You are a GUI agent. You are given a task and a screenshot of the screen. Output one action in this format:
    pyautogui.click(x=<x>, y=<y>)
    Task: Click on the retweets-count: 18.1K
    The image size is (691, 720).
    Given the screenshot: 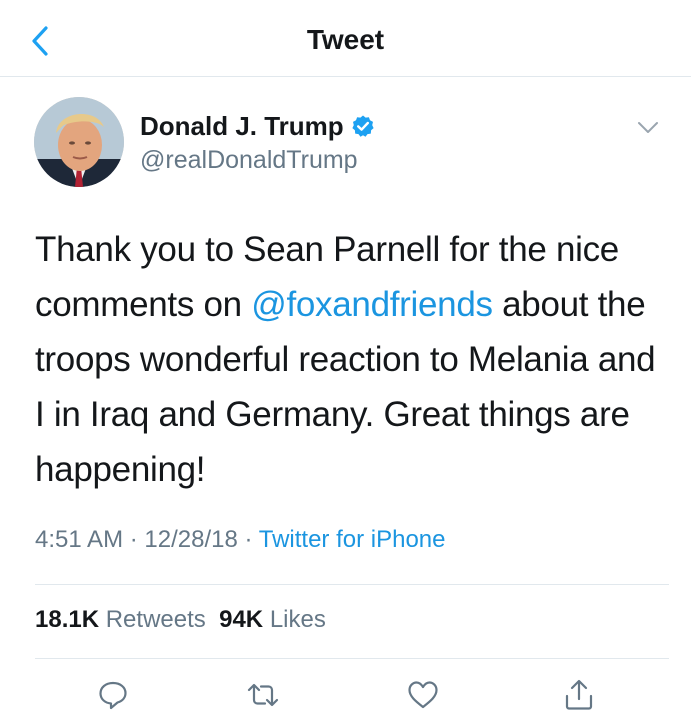 What is the action you would take?
    pyautogui.click(x=67, y=619)
    